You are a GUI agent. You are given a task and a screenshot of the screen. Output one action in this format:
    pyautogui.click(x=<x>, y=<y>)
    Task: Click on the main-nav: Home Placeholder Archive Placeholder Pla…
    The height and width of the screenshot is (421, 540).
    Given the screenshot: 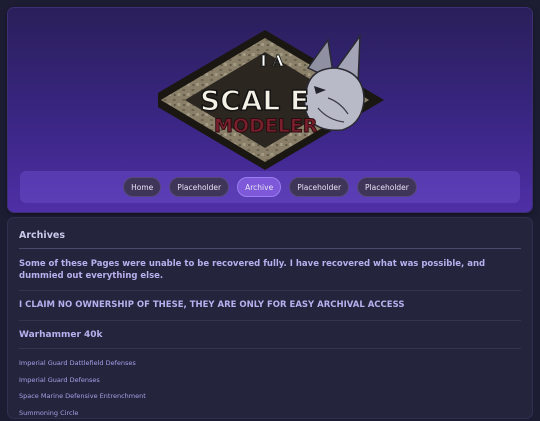 What is the action you would take?
    pyautogui.click(x=270, y=187)
    